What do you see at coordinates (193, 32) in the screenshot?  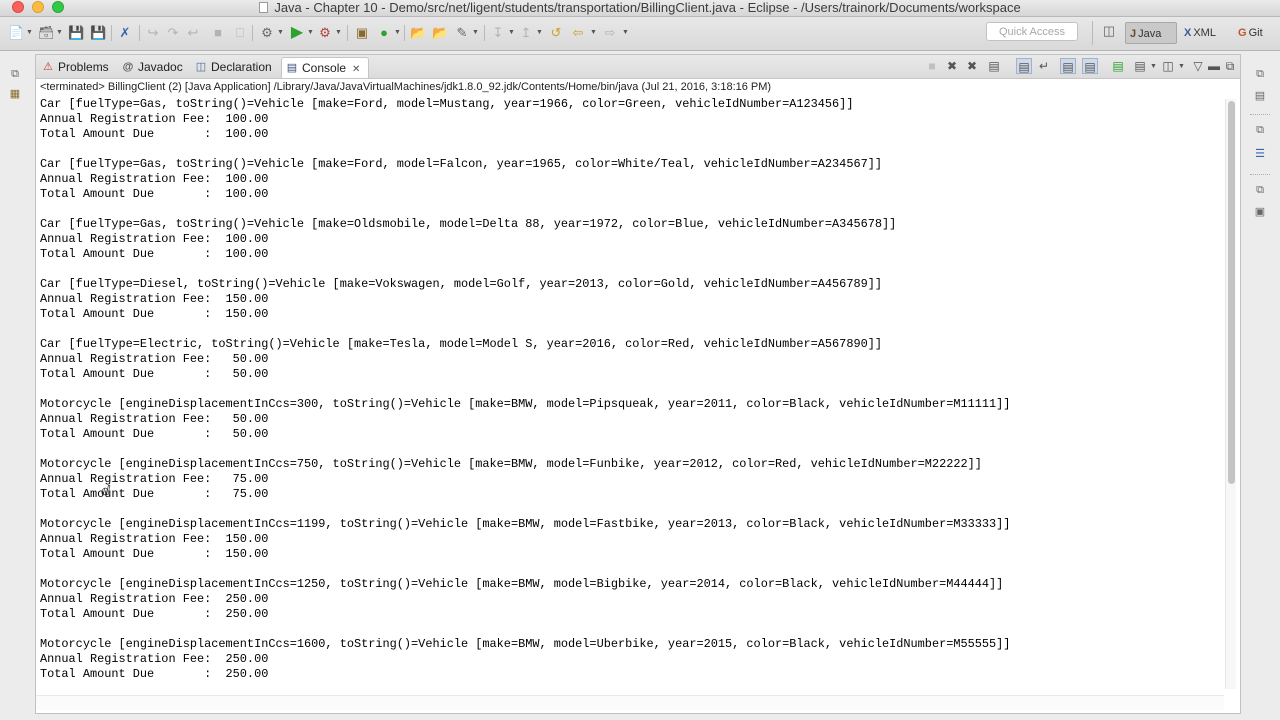 I see `step-return-icon: ↩` at bounding box center [193, 32].